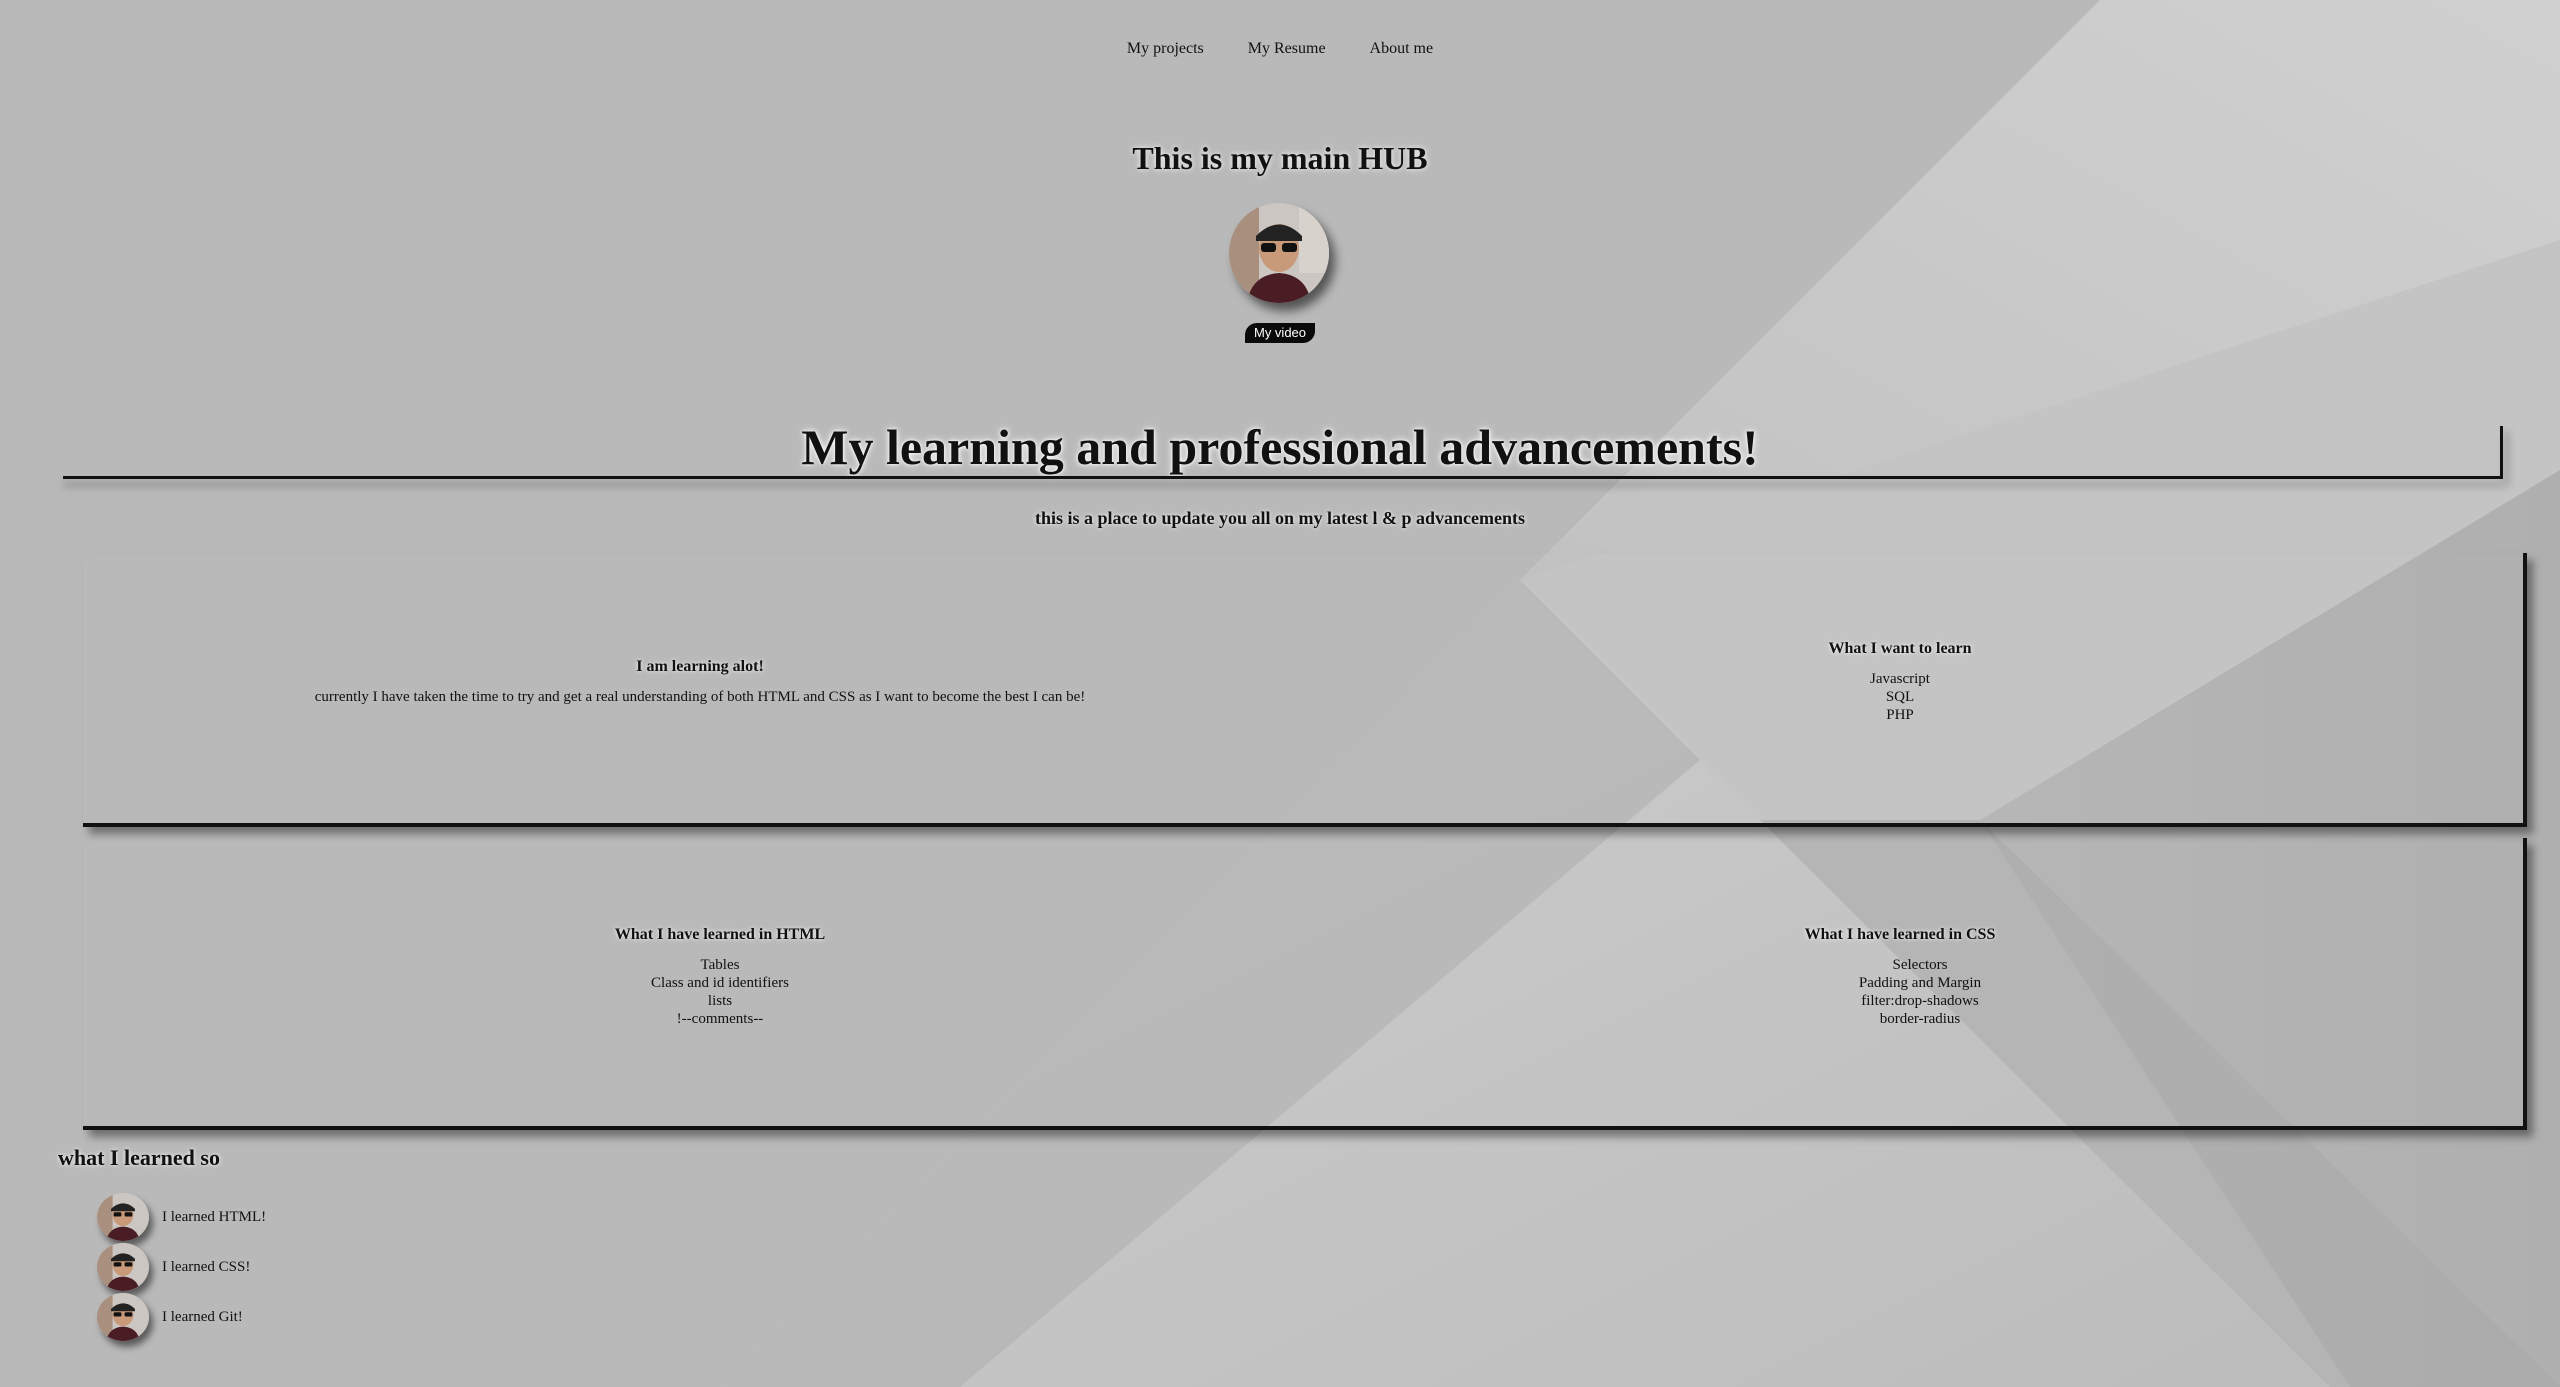 The height and width of the screenshot is (1387, 2560). I want to click on list-item: Class and id identifiers, so click(720, 983).